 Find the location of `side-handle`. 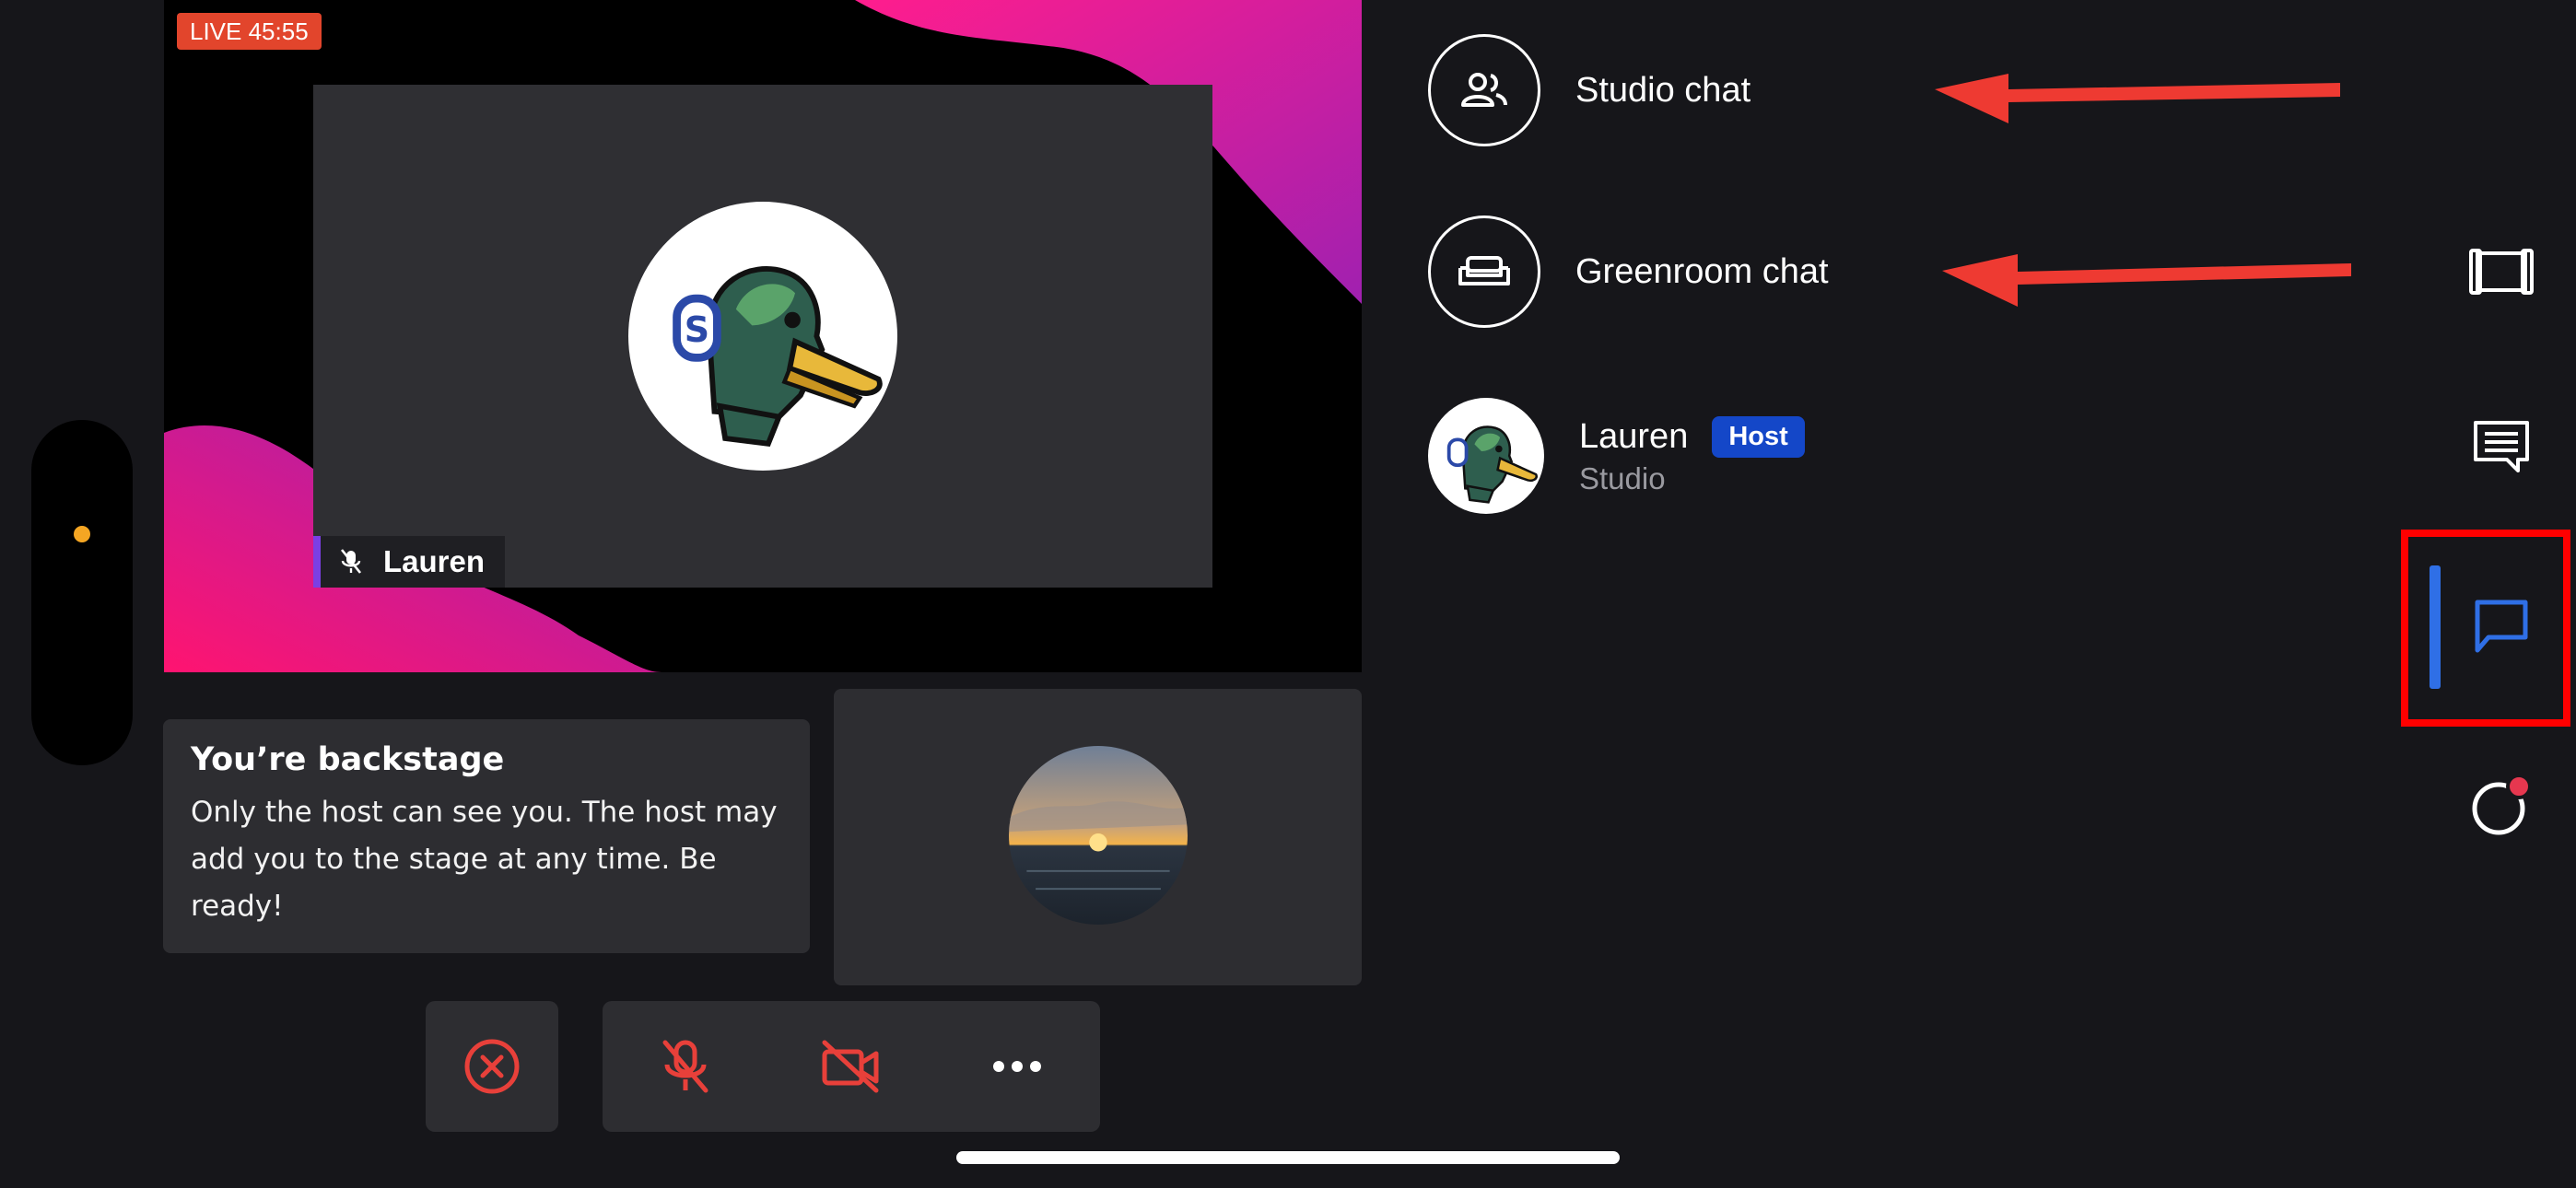

side-handle is located at coordinates (82, 592).